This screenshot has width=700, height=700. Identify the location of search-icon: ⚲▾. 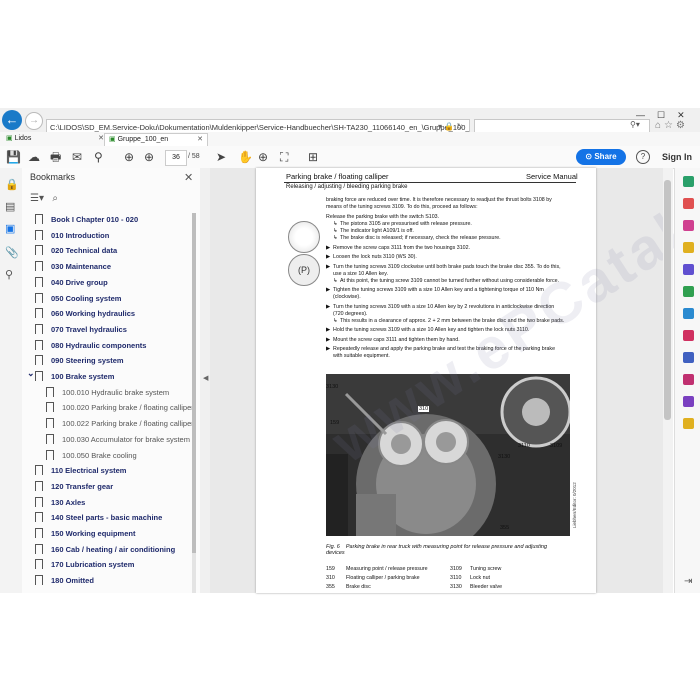
(635, 124).